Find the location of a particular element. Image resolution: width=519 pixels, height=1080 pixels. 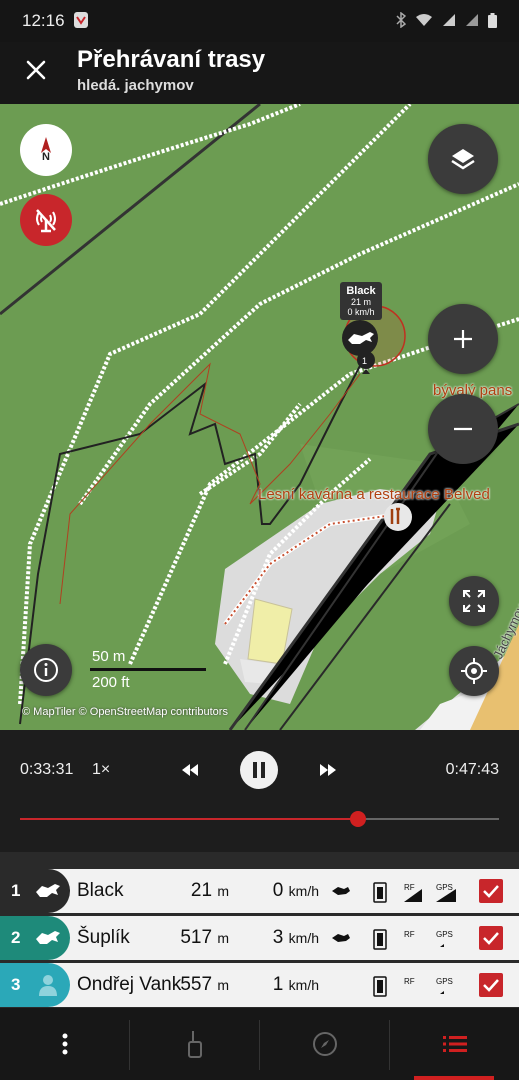

crosshair-icon is located at coordinates (474, 671).